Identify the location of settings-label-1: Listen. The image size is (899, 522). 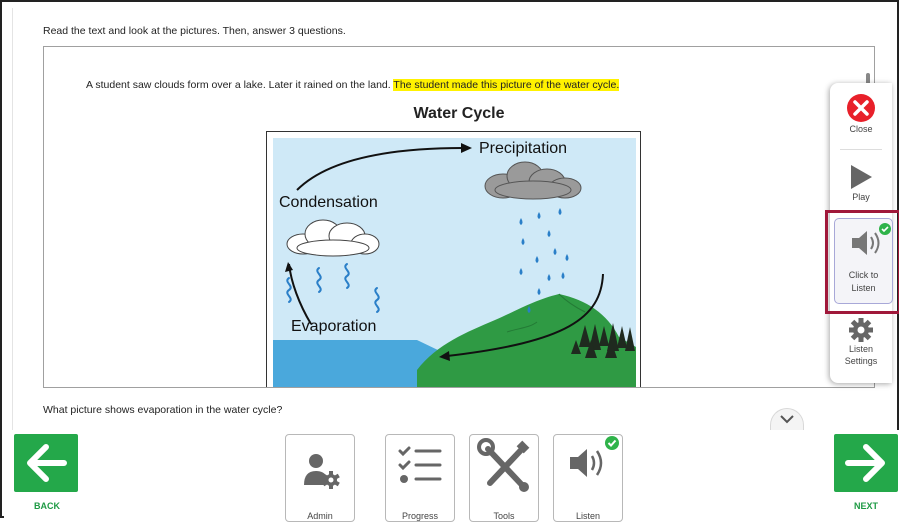
(861, 349).